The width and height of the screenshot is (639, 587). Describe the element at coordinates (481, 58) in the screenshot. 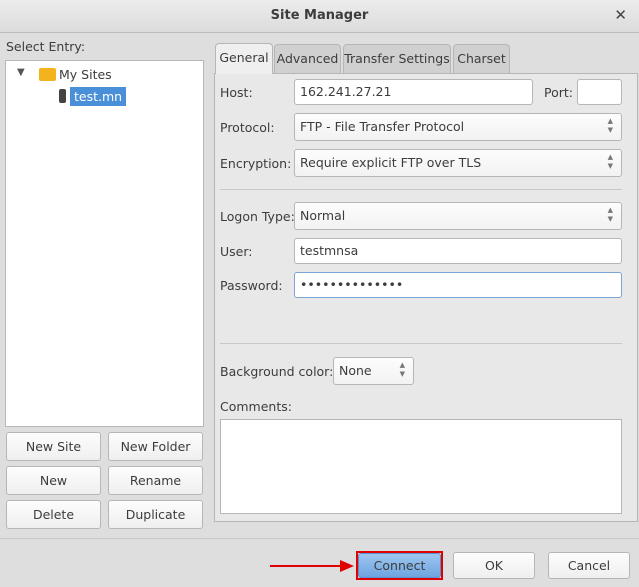

I see `tab-charset: Charset` at that location.